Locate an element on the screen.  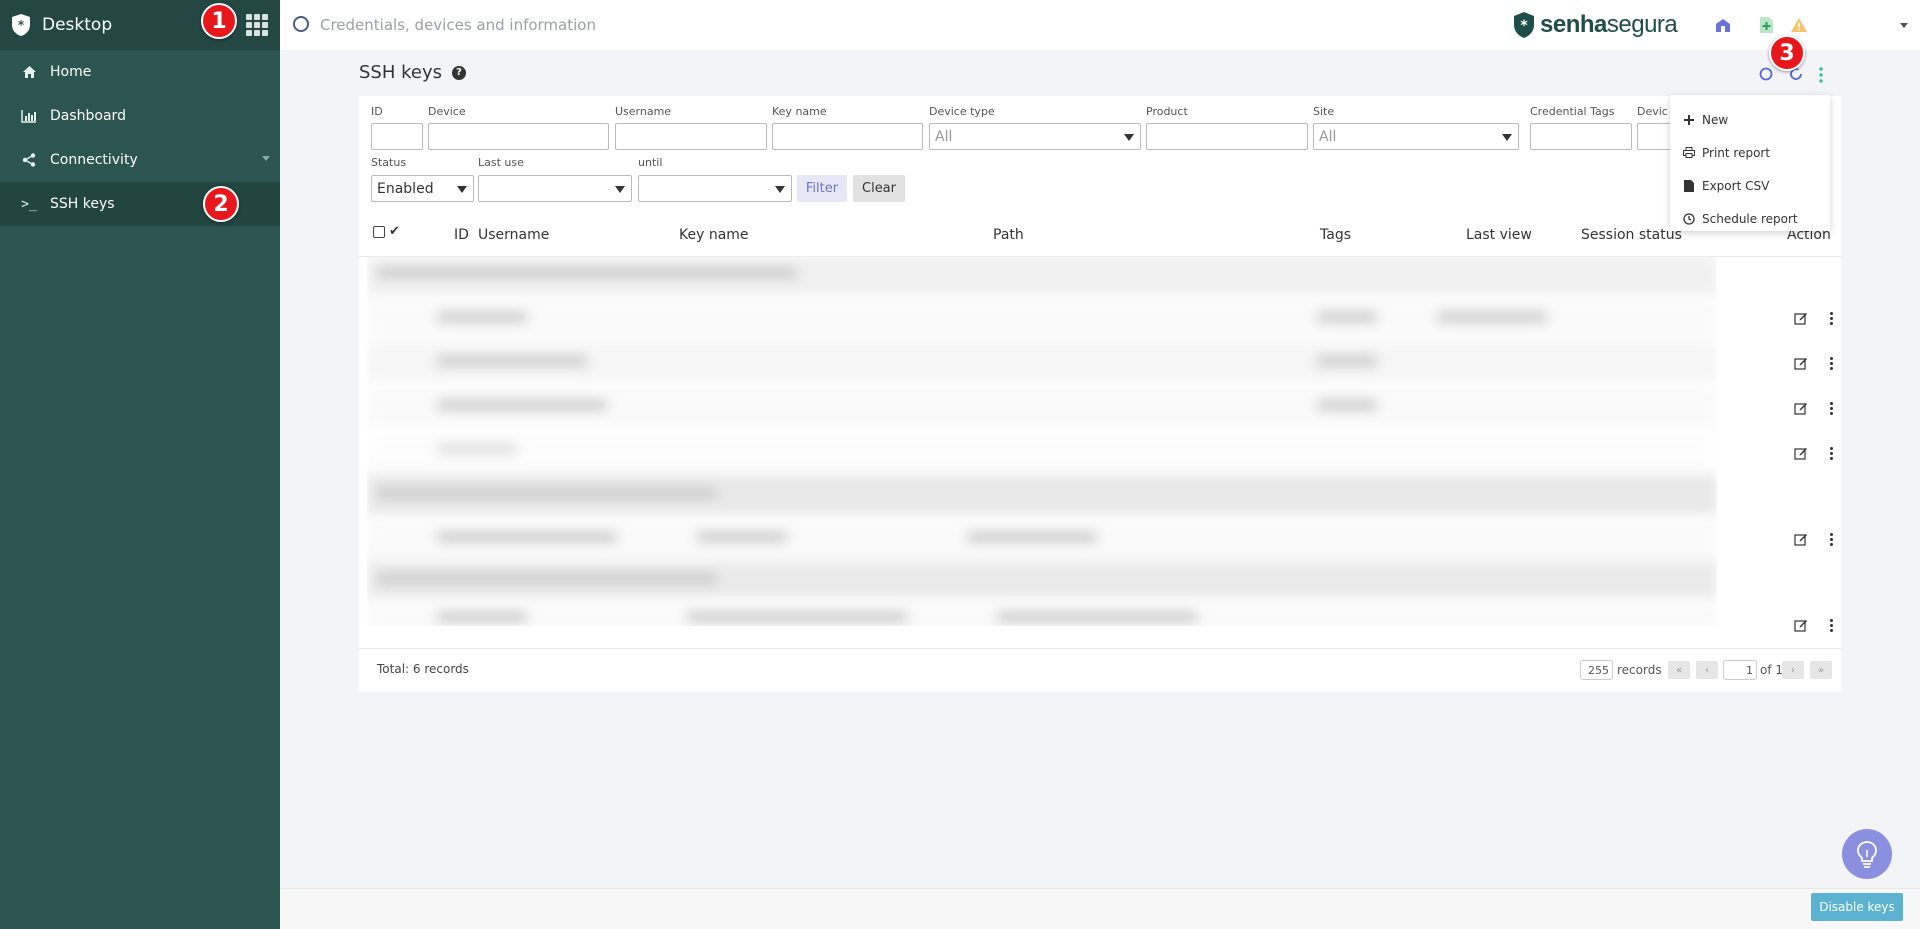
total-records: Total: 6 records is located at coordinates (423, 669).